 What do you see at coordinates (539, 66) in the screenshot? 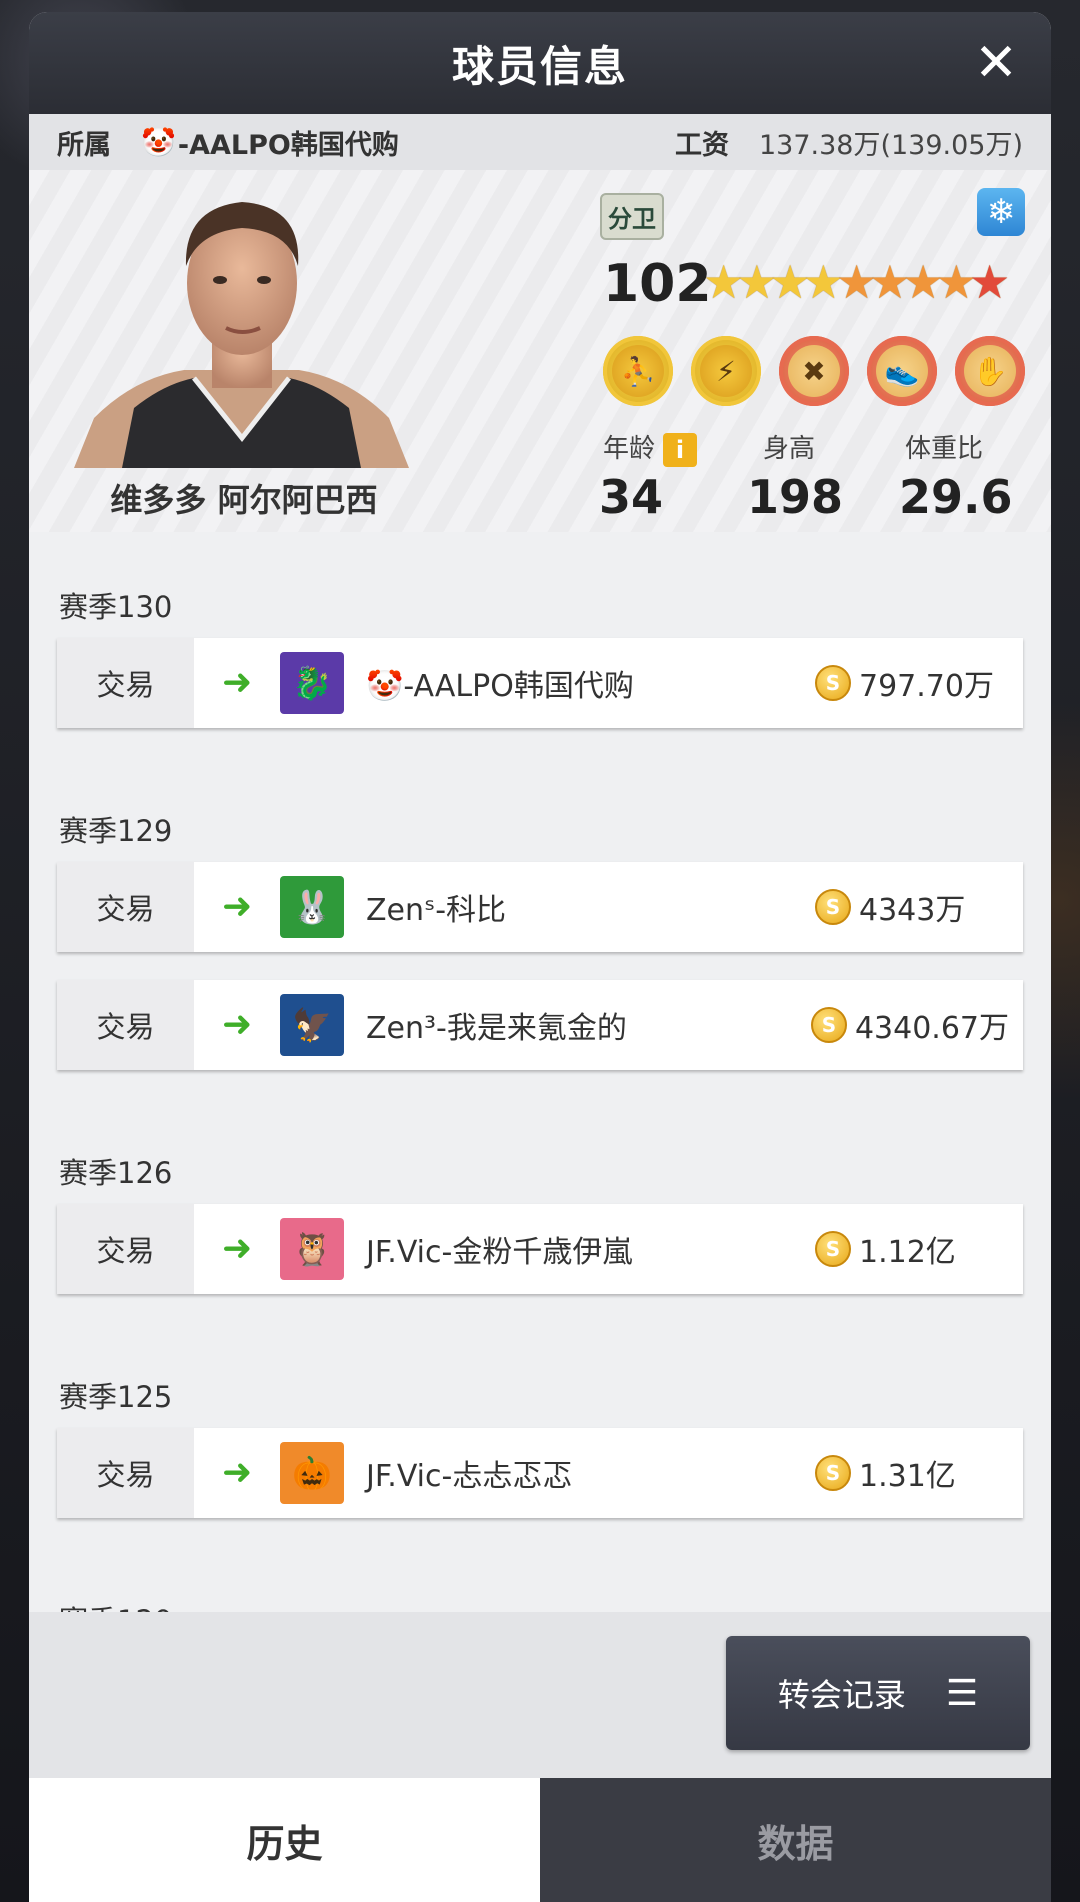
I see `dialog-title: 球员信息` at bounding box center [539, 66].